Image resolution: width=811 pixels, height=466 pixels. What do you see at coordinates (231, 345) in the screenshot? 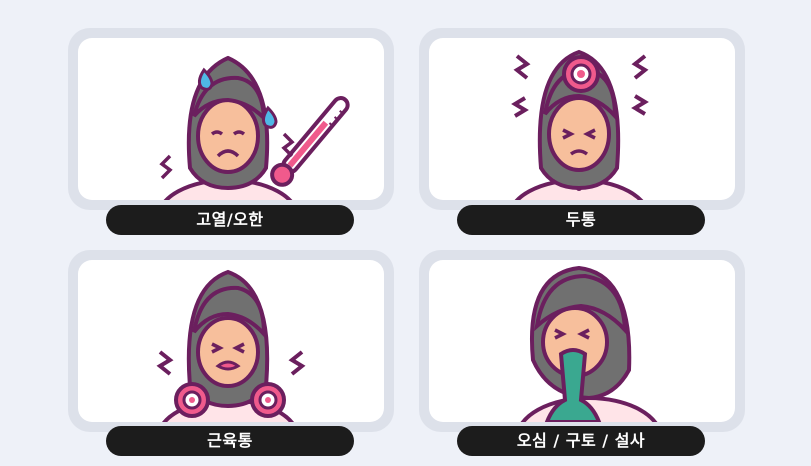
I see `muscle-pain-icon` at bounding box center [231, 345].